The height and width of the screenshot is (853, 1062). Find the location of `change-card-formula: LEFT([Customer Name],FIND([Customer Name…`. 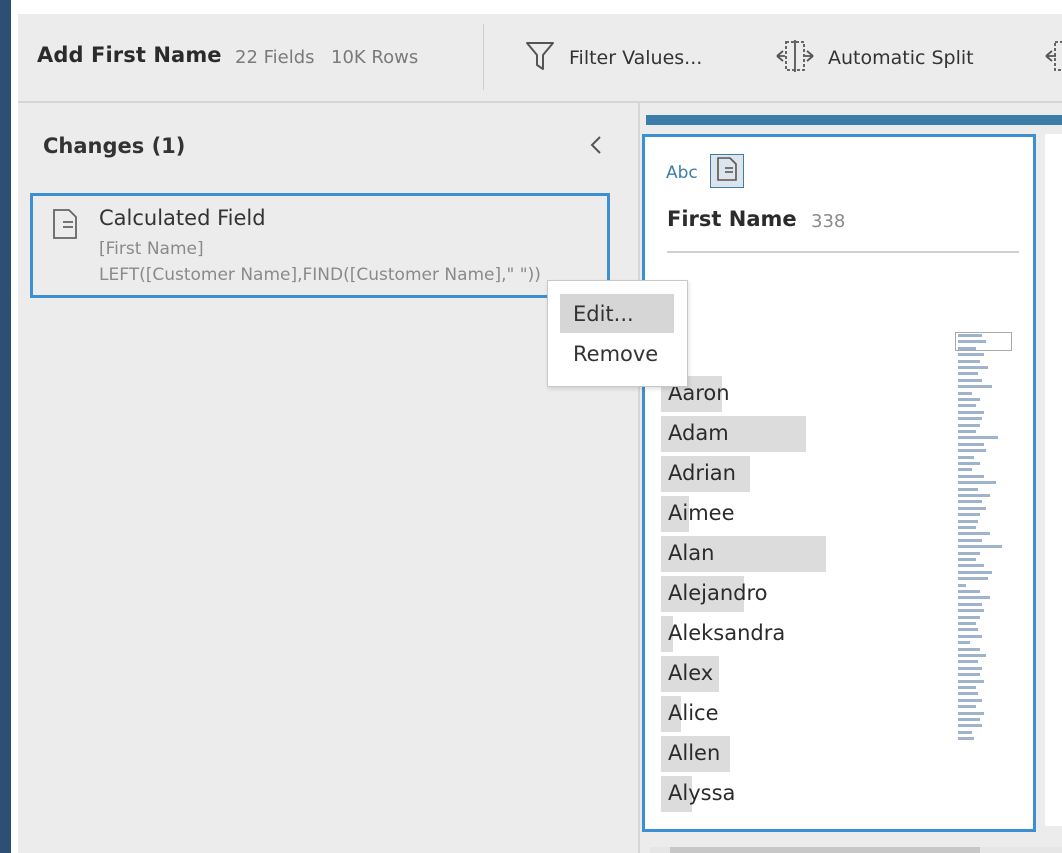

change-card-formula: LEFT([Customer Name],FIND([Customer Name… is located at coordinates (320, 275).